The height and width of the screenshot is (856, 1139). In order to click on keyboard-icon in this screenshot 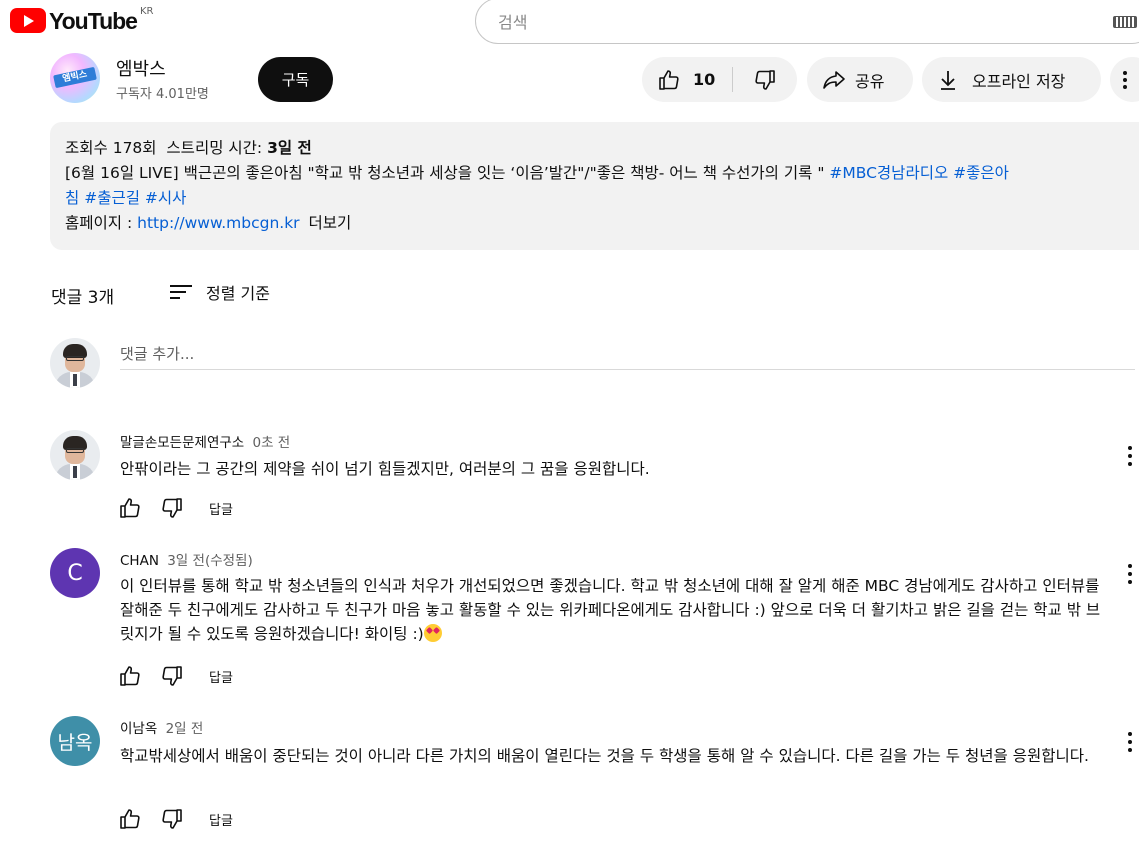, I will do `click(1125, 22)`.